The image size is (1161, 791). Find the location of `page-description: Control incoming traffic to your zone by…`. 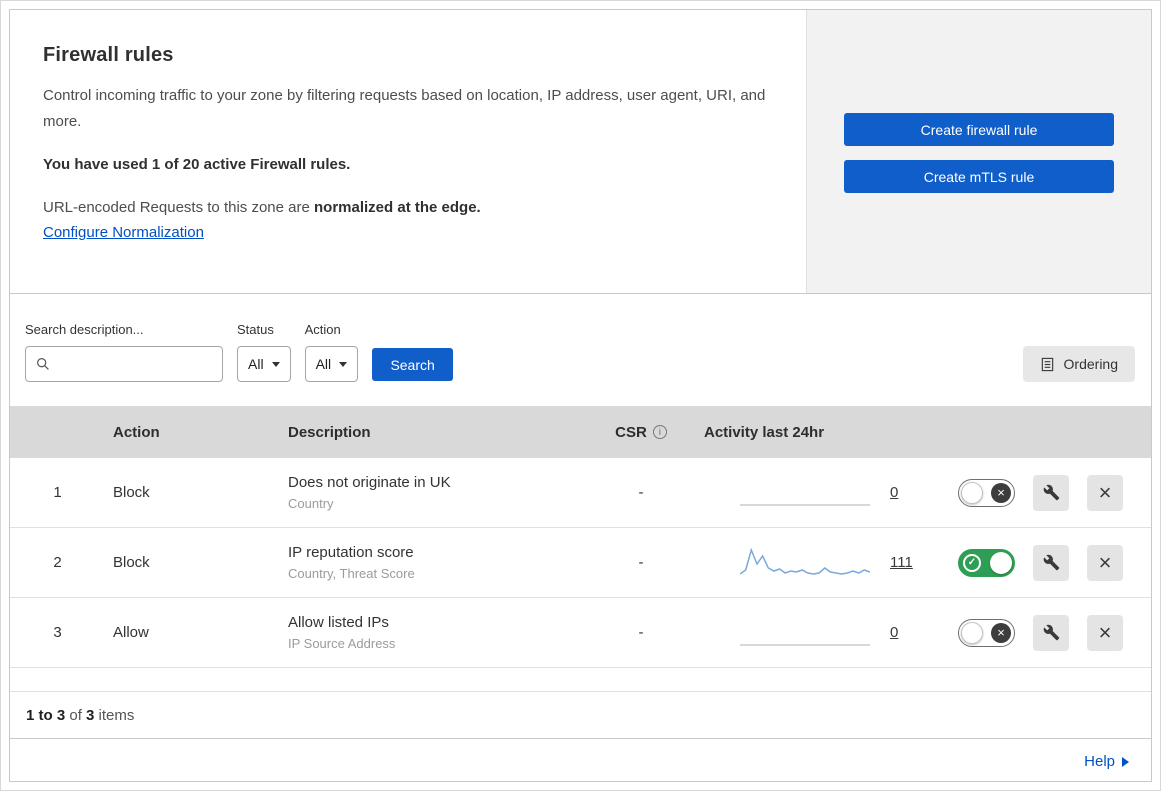

page-description: Control incoming traffic to your zone by… is located at coordinates (404, 109).